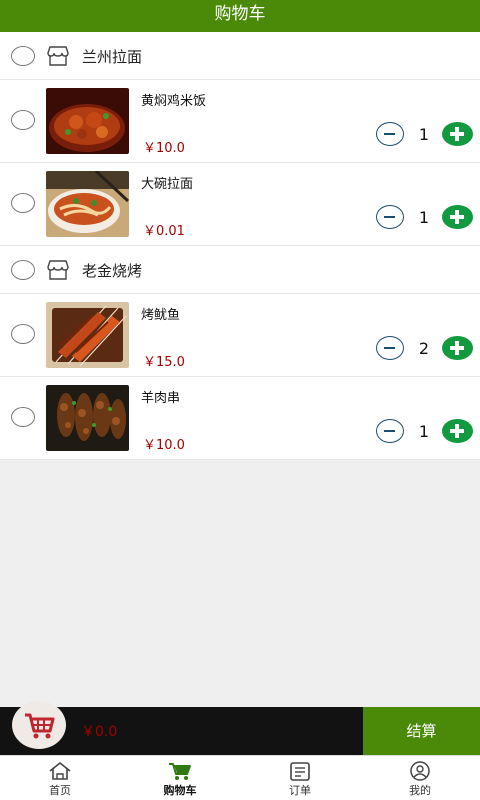 Image resolution: width=480 pixels, height=800 pixels. I want to click on item-quantity: 2, so click(424, 348).